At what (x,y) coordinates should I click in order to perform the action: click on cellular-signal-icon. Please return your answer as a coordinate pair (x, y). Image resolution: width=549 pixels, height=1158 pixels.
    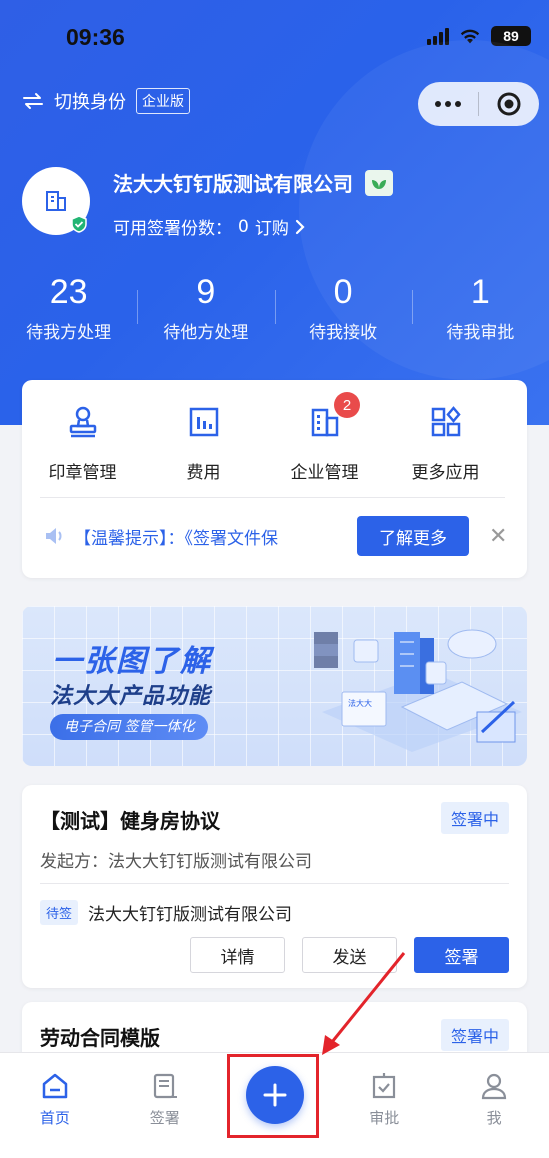
    Looking at the image, I should click on (438, 36).